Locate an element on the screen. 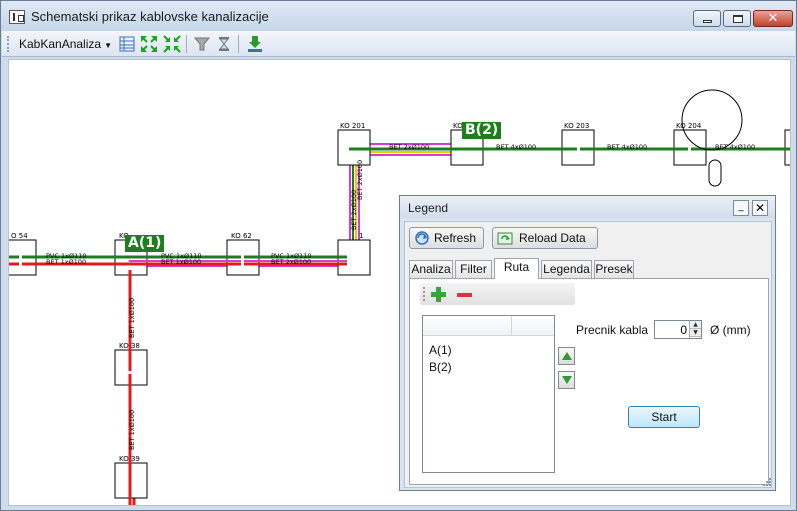 The width and height of the screenshot is (797, 511). cursor-hand-icon is located at coordinates (715, 173).